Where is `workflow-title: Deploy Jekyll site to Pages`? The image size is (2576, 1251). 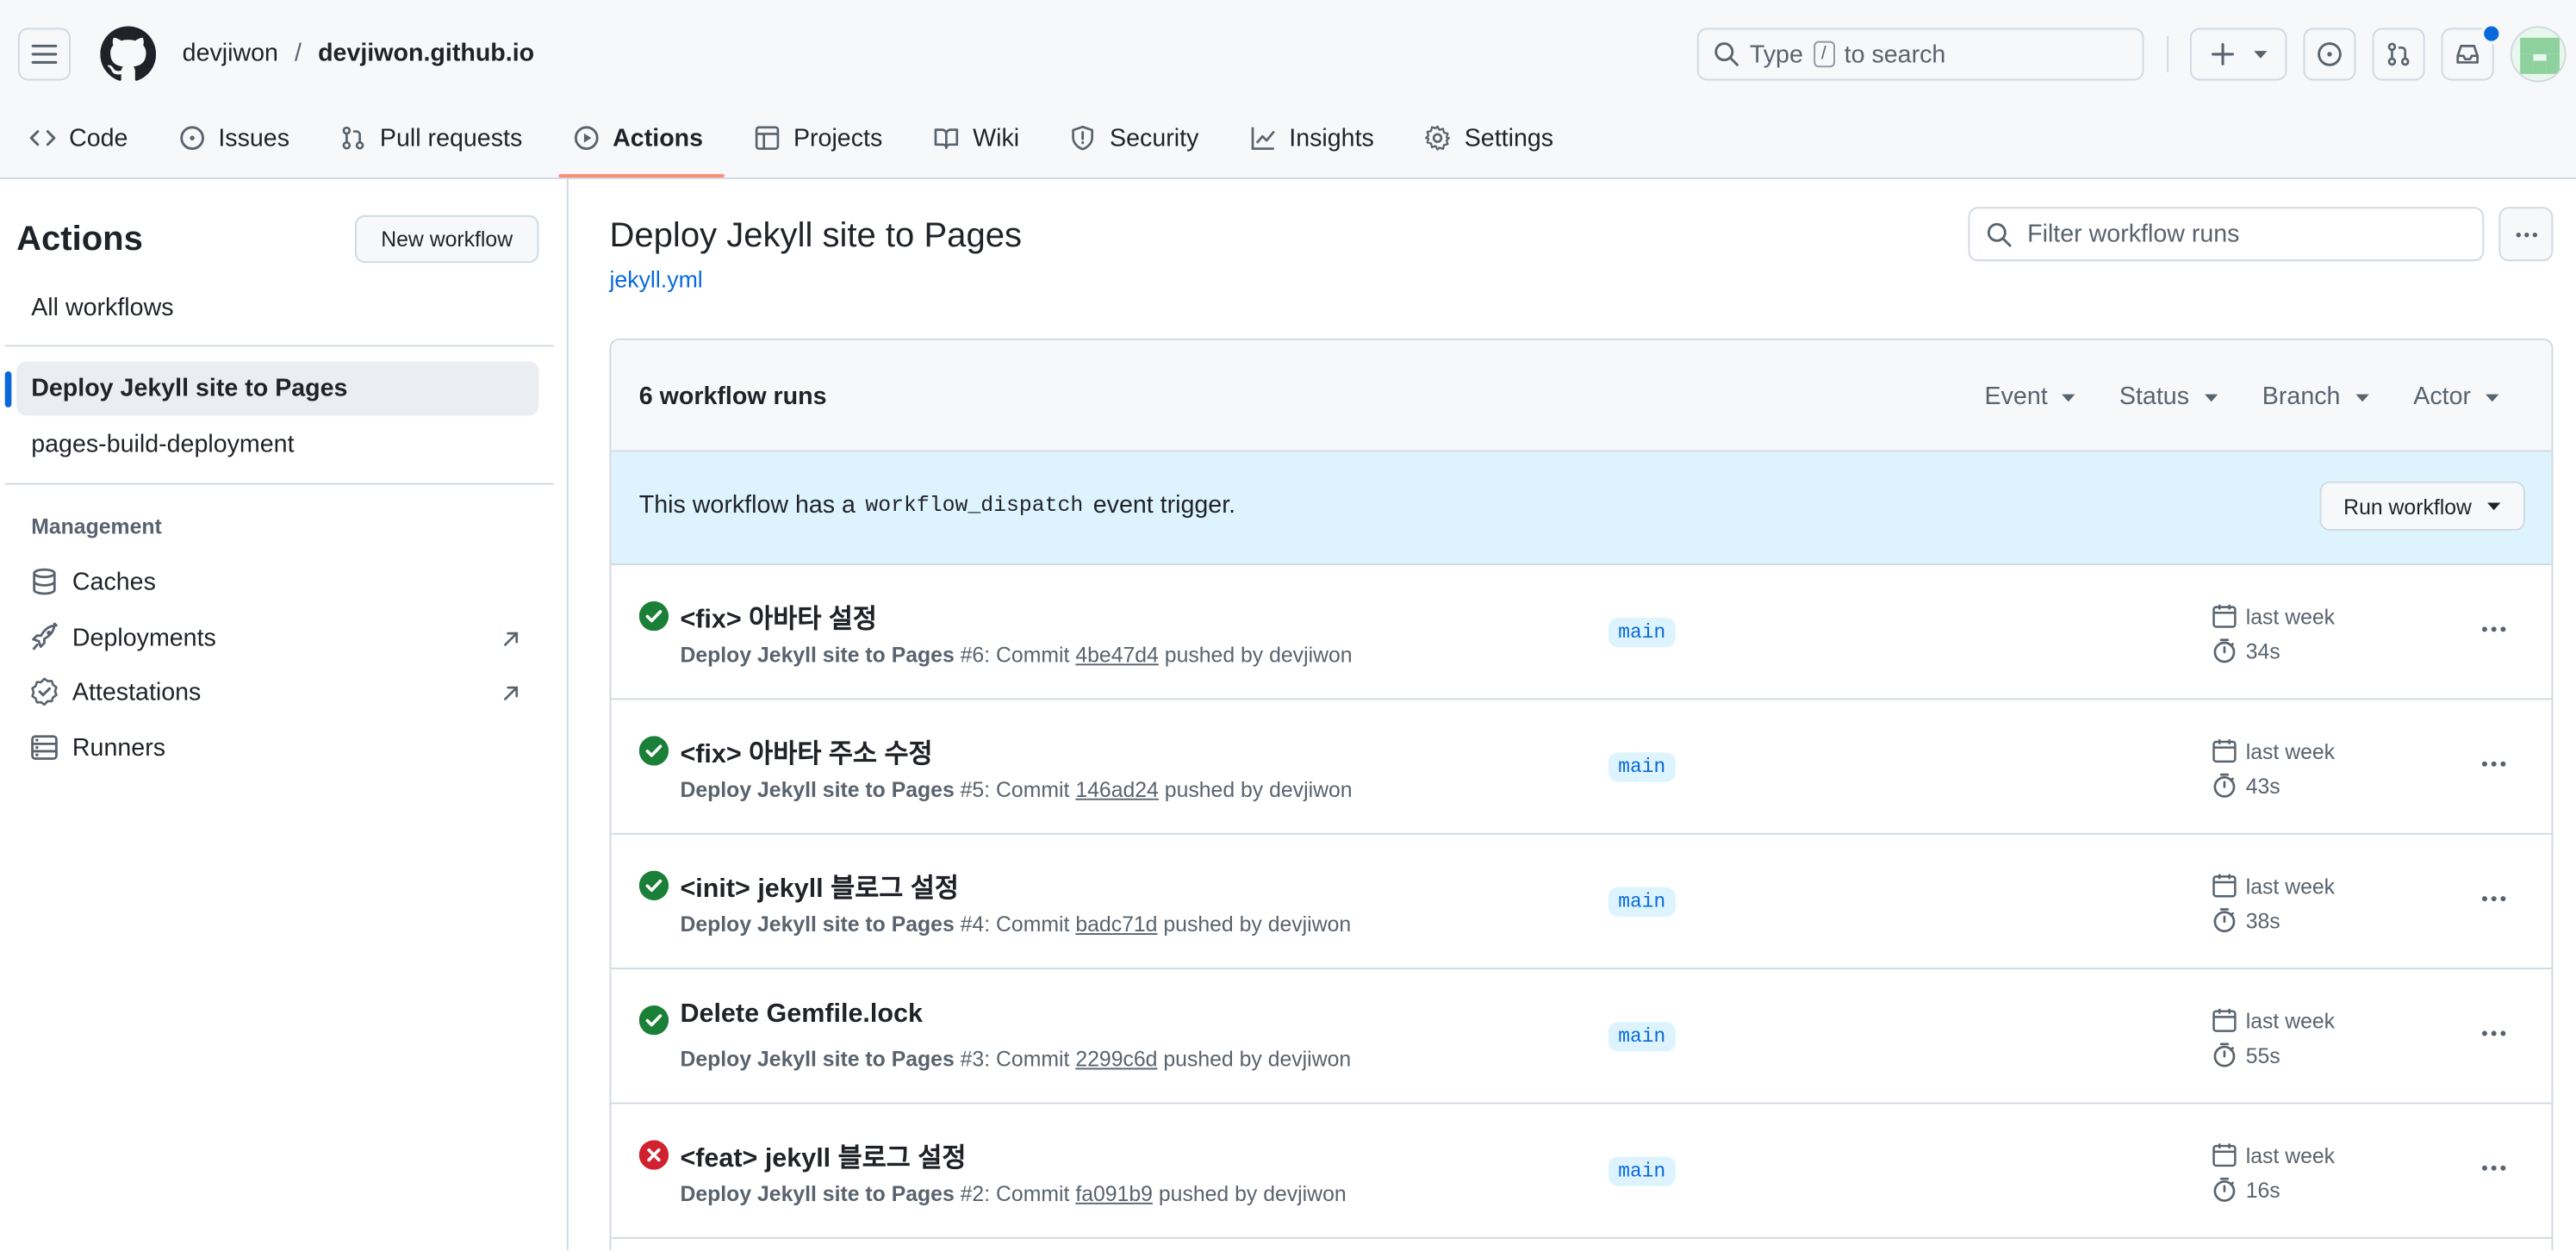 workflow-title: Deploy Jekyll site to Pages is located at coordinates (816, 235).